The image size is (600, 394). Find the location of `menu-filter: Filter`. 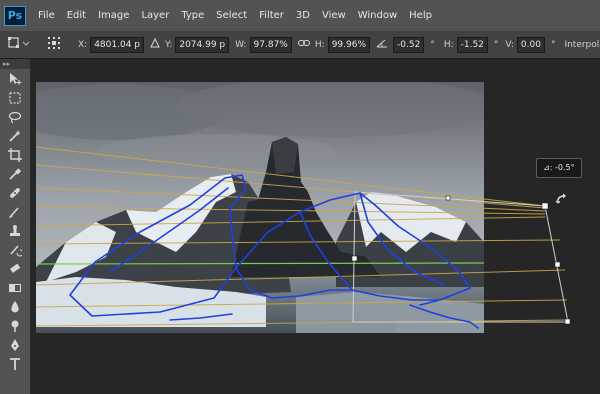

menu-filter: Filter is located at coordinates (271, 15).